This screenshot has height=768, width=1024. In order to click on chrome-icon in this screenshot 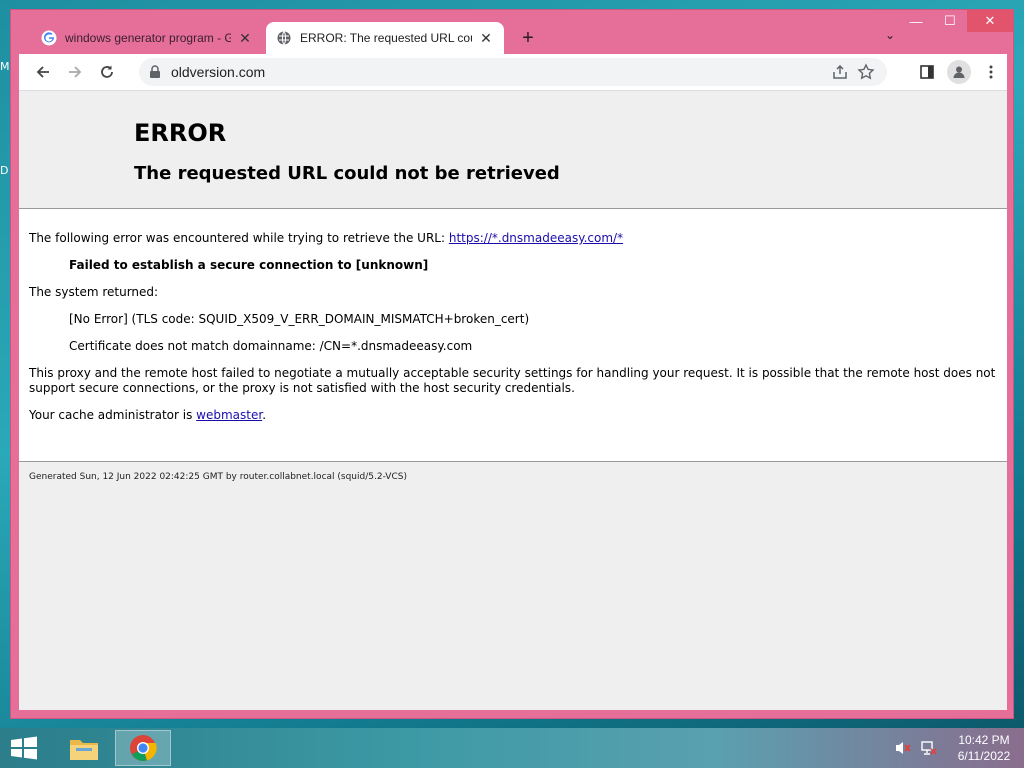, I will do `click(143, 748)`.